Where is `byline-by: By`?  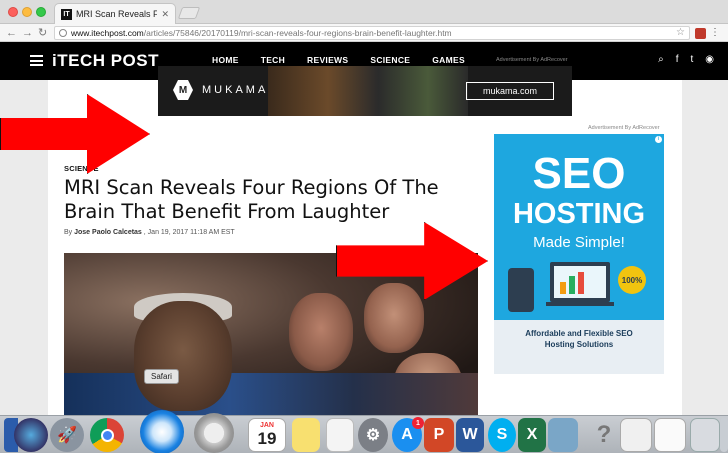
byline-by: By is located at coordinates (68, 232).